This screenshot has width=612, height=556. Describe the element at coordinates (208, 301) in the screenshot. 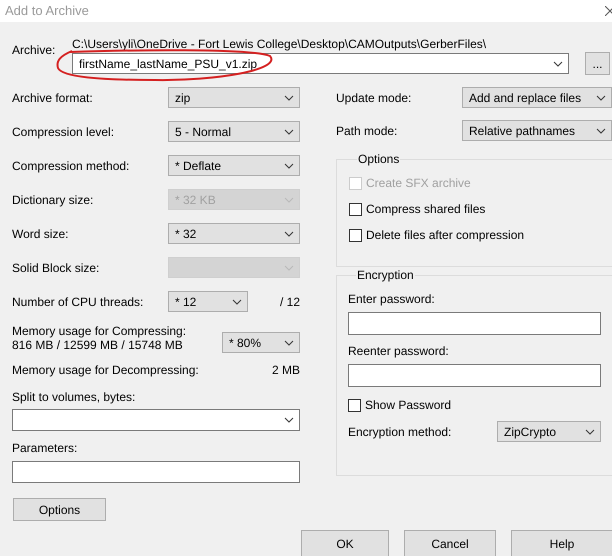

I see `dropdown: * 12` at that location.